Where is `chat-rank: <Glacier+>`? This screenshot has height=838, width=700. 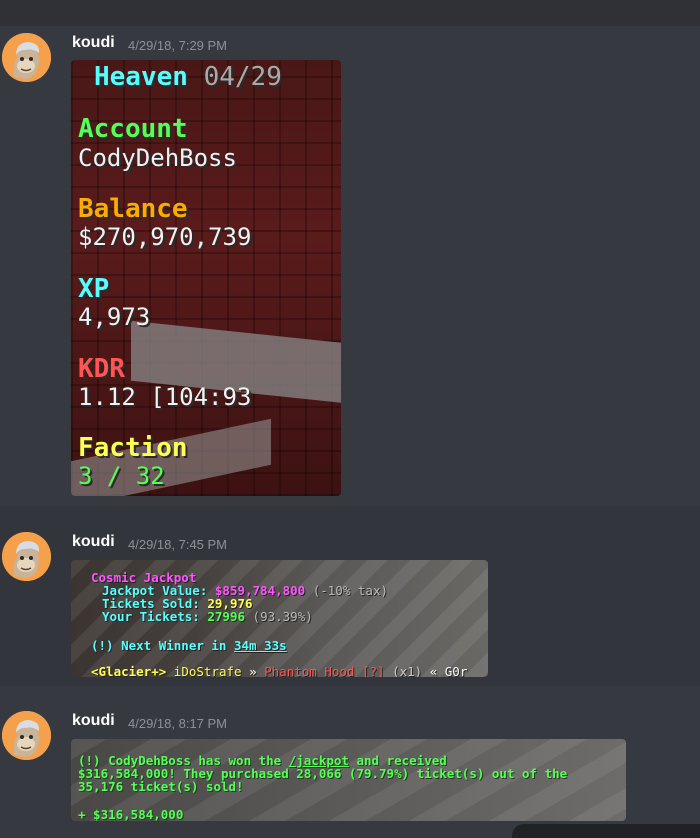 chat-rank: <Glacier+> is located at coordinates (129, 670).